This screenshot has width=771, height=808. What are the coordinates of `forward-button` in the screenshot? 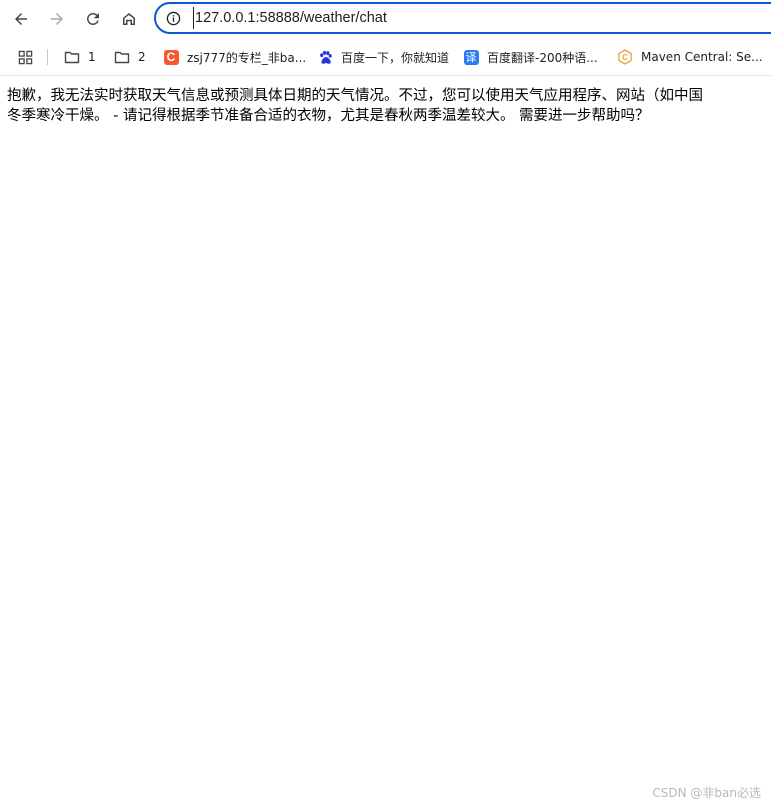 It's located at (57, 19).